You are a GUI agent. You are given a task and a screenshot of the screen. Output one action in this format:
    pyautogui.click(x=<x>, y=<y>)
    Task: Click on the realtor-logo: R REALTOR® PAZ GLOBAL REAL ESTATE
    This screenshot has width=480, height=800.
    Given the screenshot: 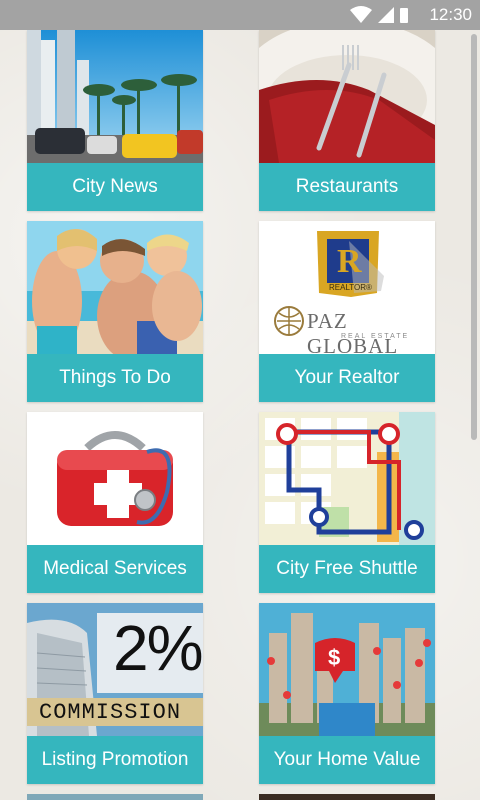 What is the action you would take?
    pyautogui.click(x=347, y=287)
    